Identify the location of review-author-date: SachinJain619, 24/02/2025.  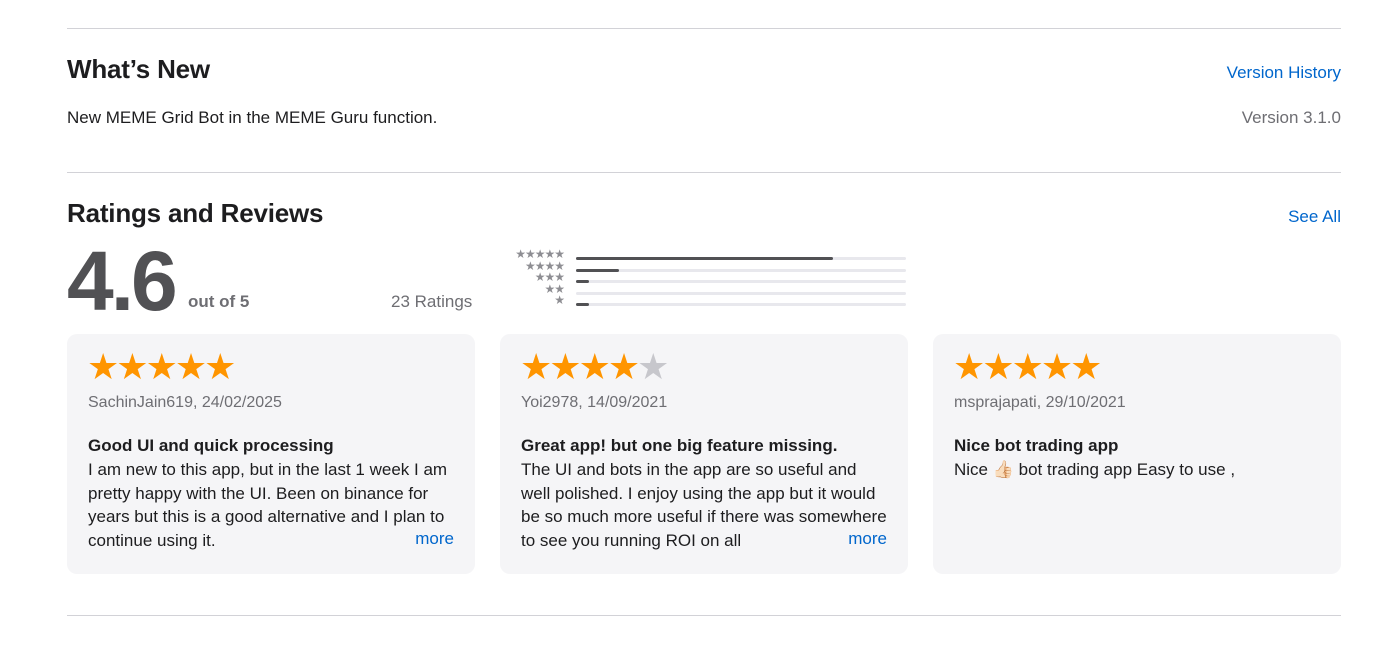
(185, 402).